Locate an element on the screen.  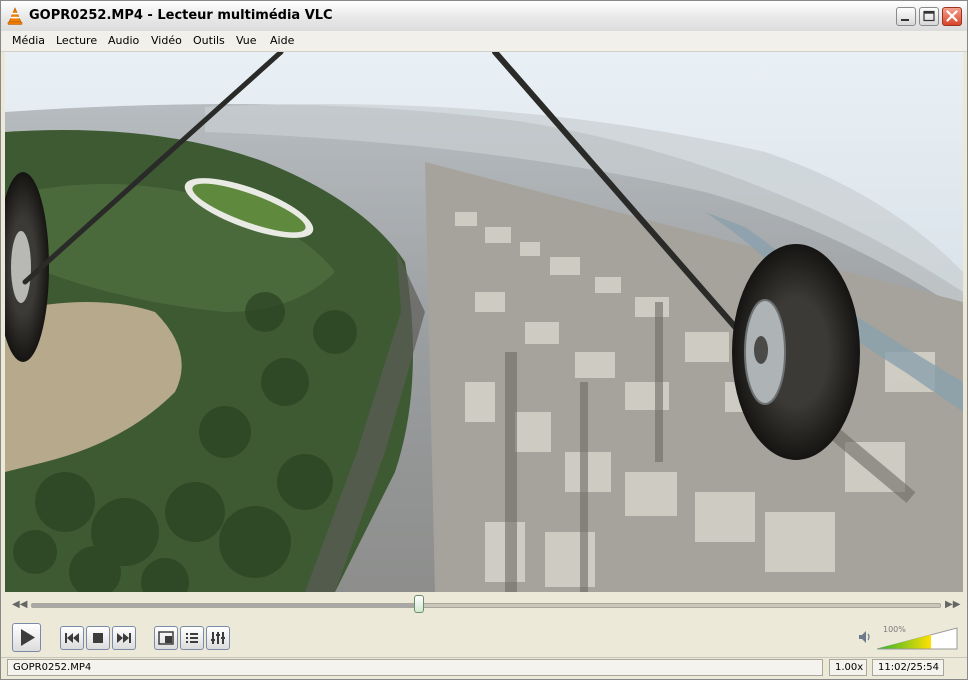
close-button is located at coordinates (952, 16).